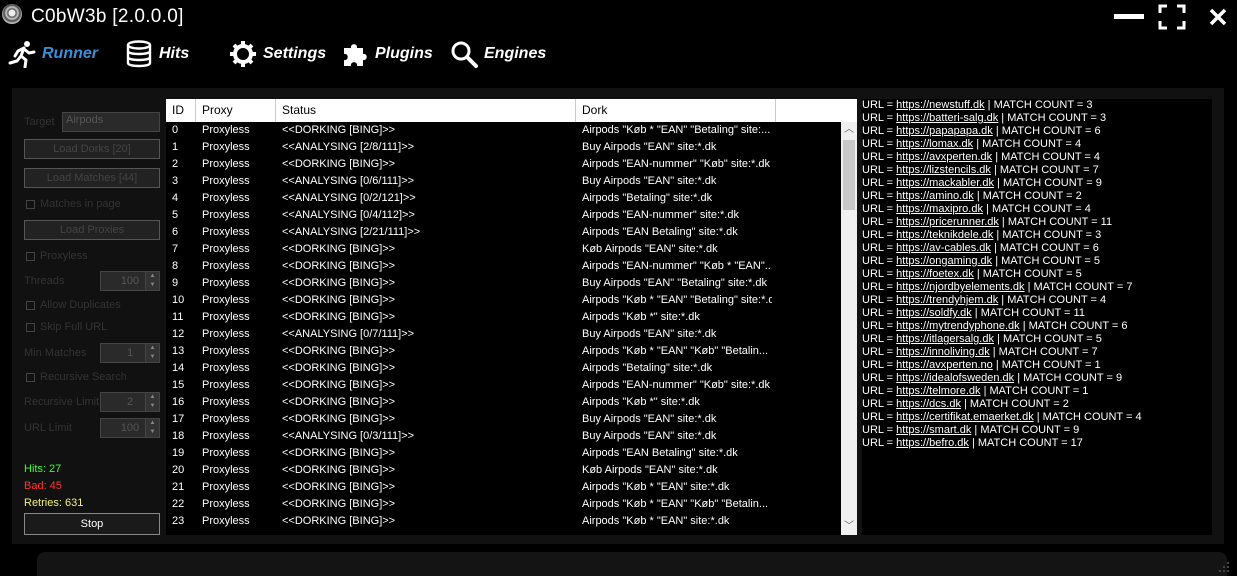 The image size is (1237, 576). I want to click on column-header-proxy: Proxy, so click(236, 110).